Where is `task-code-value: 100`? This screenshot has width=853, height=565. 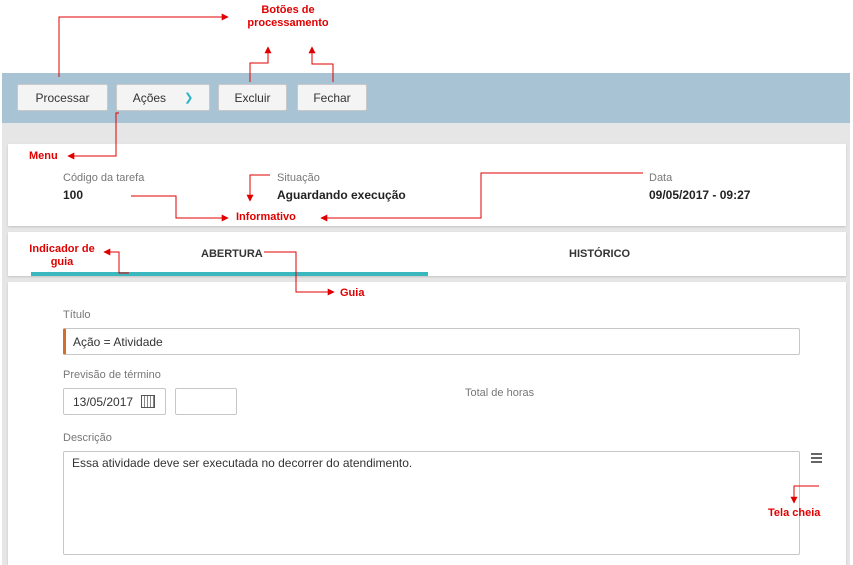
task-code-value: 100 is located at coordinates (73, 195).